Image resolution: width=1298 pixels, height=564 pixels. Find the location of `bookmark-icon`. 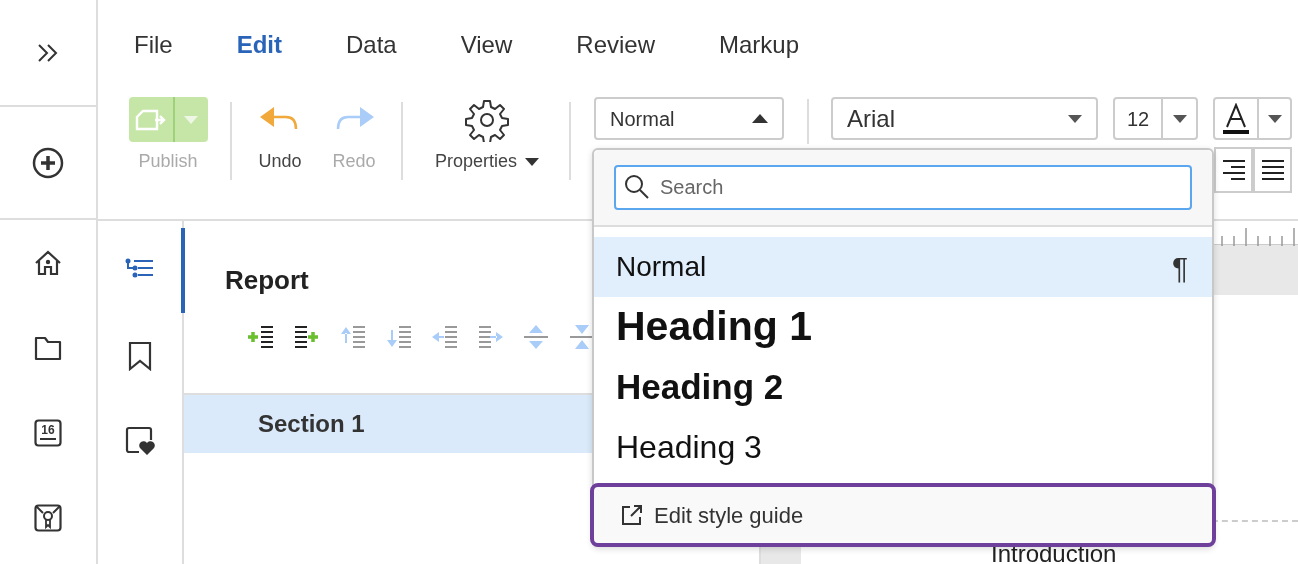

bookmark-icon is located at coordinates (139, 355).